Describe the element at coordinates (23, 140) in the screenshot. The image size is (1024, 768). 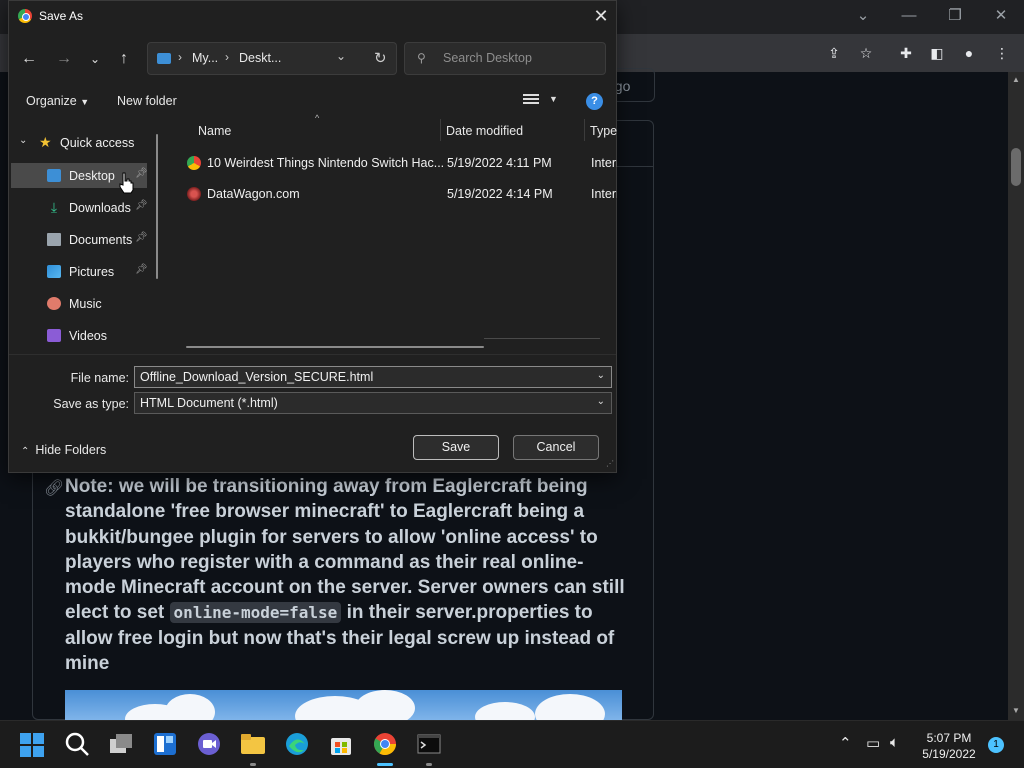
I see `expand-chevron-icon: ⌄` at that location.